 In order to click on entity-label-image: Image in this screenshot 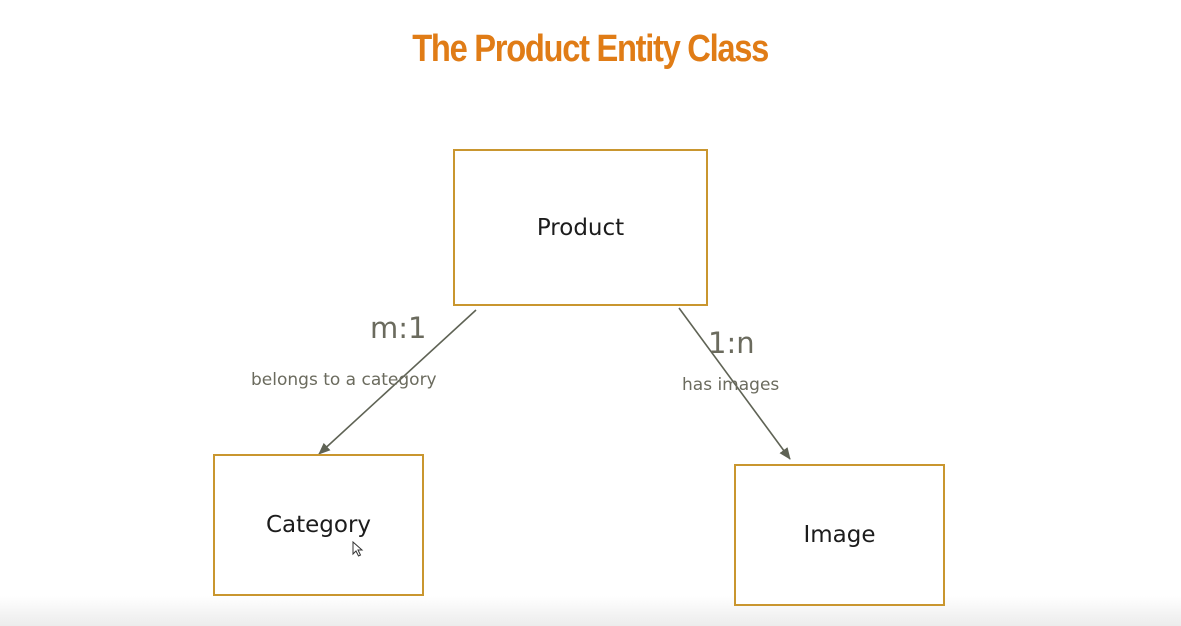, I will do `click(839, 535)`.